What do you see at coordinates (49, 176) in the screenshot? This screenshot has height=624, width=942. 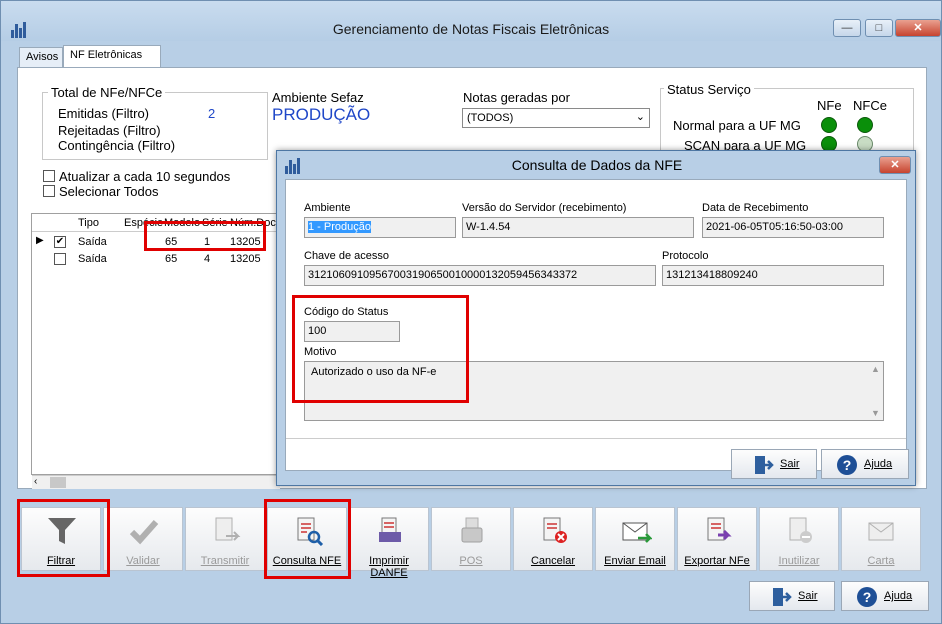 I see `atualizar-checkbox` at bounding box center [49, 176].